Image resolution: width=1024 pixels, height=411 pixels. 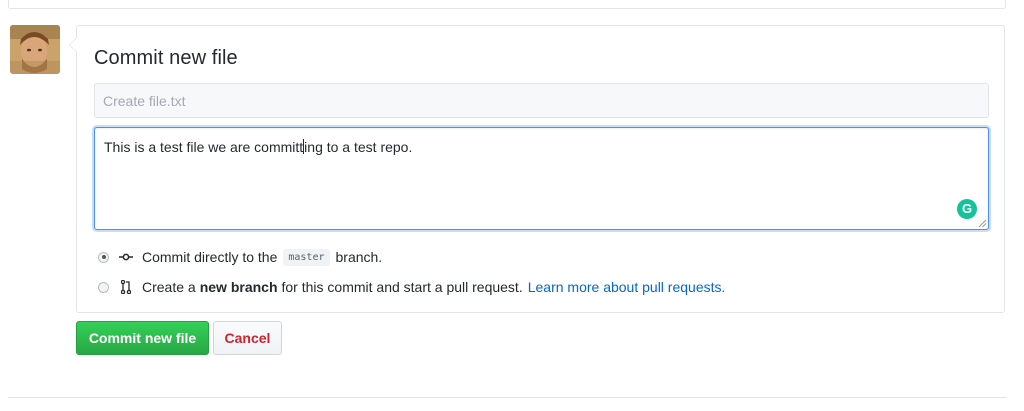 I want to click on commit-direct-radio, so click(x=103, y=257).